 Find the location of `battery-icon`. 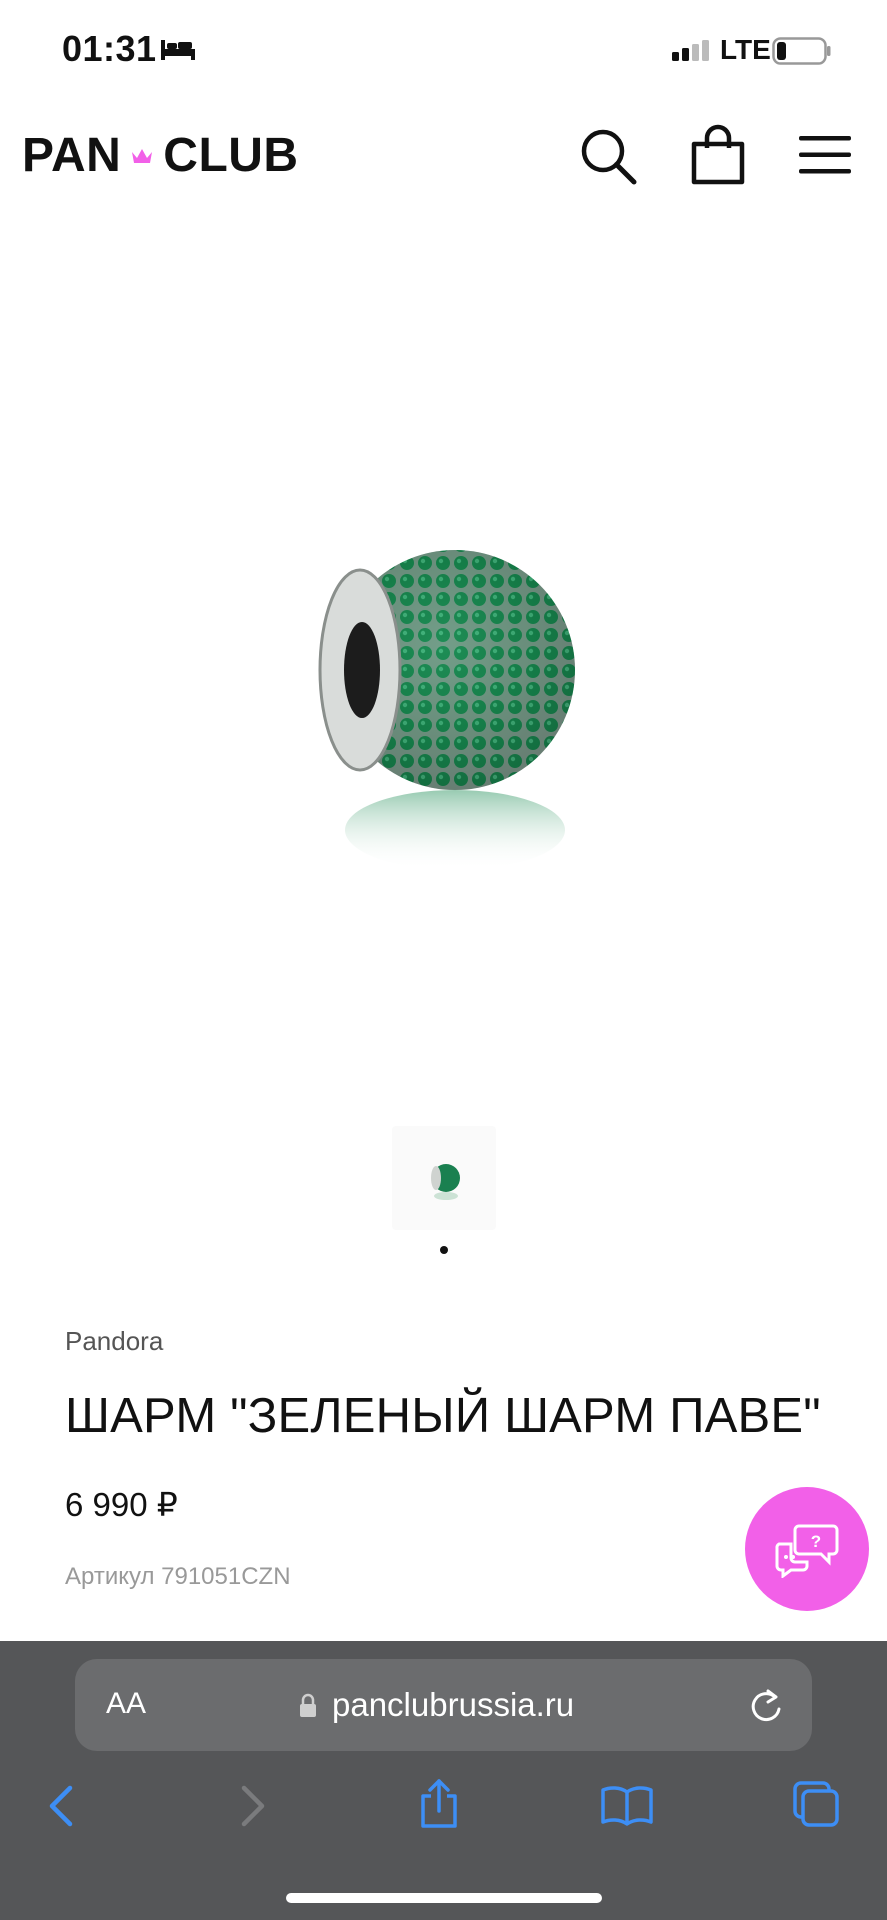

battery-icon is located at coordinates (801, 51).